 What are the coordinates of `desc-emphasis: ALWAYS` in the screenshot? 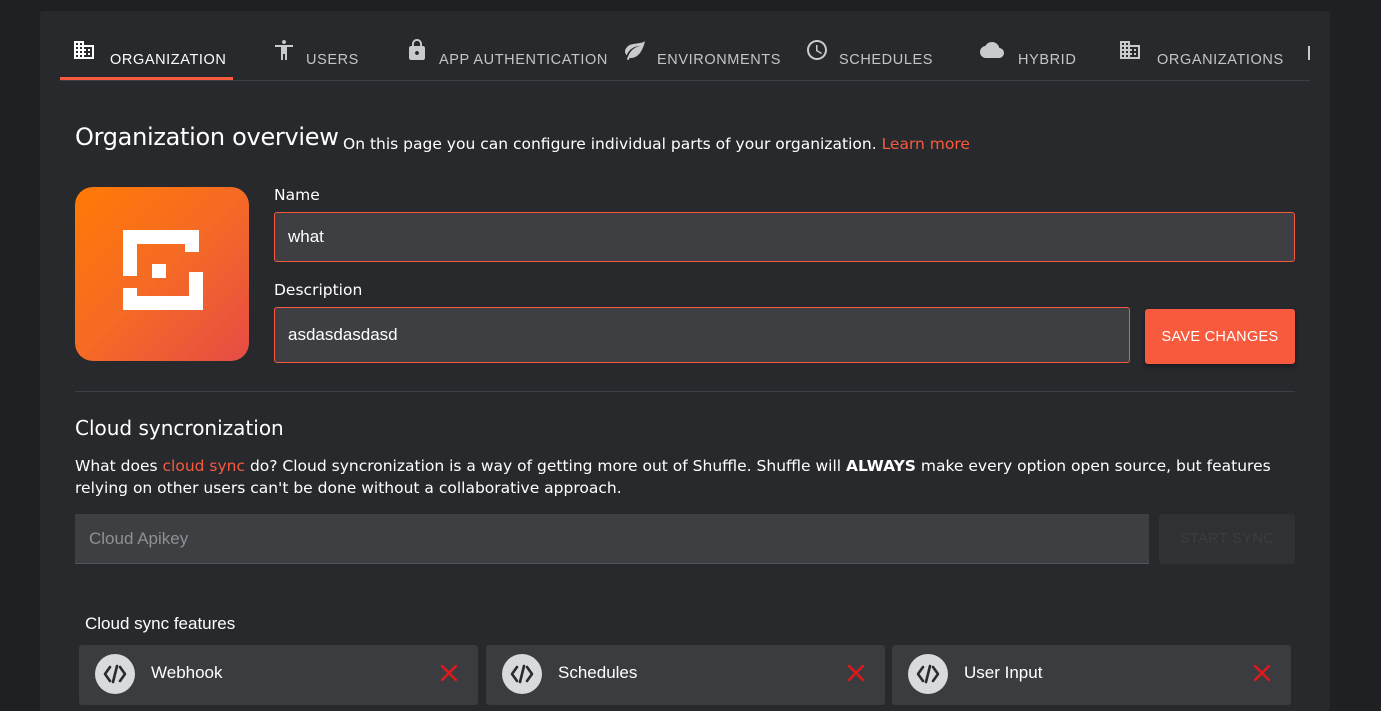 It's located at (881, 466).